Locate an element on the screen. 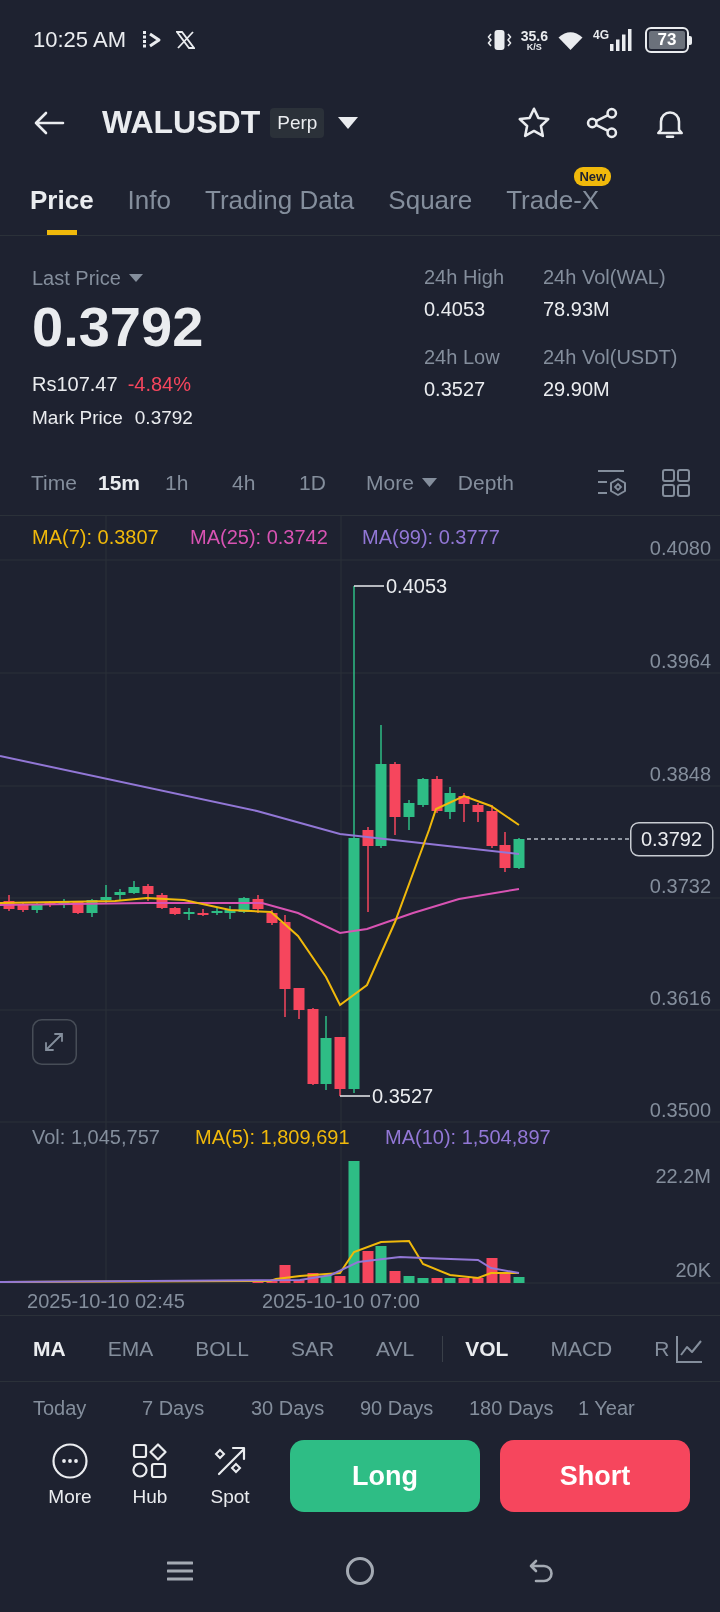 The width and height of the screenshot is (720, 1612). indicator-tab: MA is located at coordinates (49, 1348).